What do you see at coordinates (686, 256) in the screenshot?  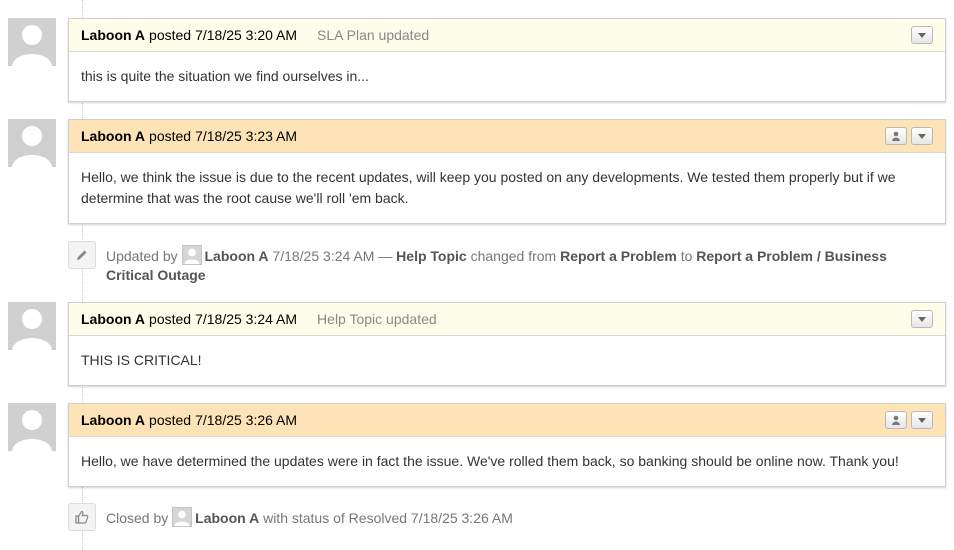 I see `event-to-word: to` at bounding box center [686, 256].